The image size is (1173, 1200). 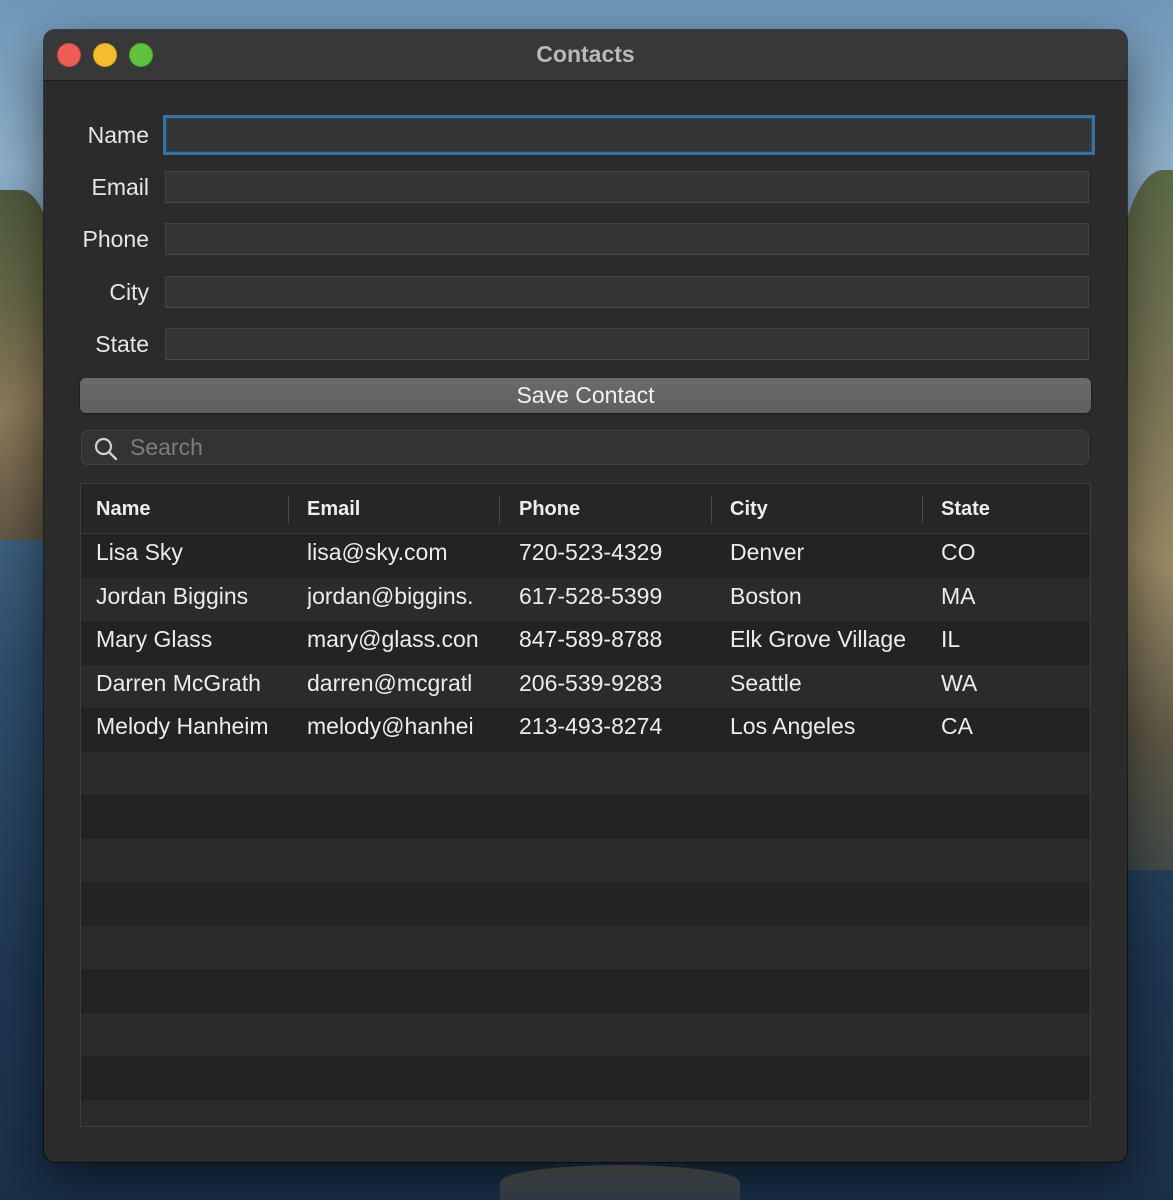 I want to click on cell-email: darren@mcgratl, so click(x=390, y=682).